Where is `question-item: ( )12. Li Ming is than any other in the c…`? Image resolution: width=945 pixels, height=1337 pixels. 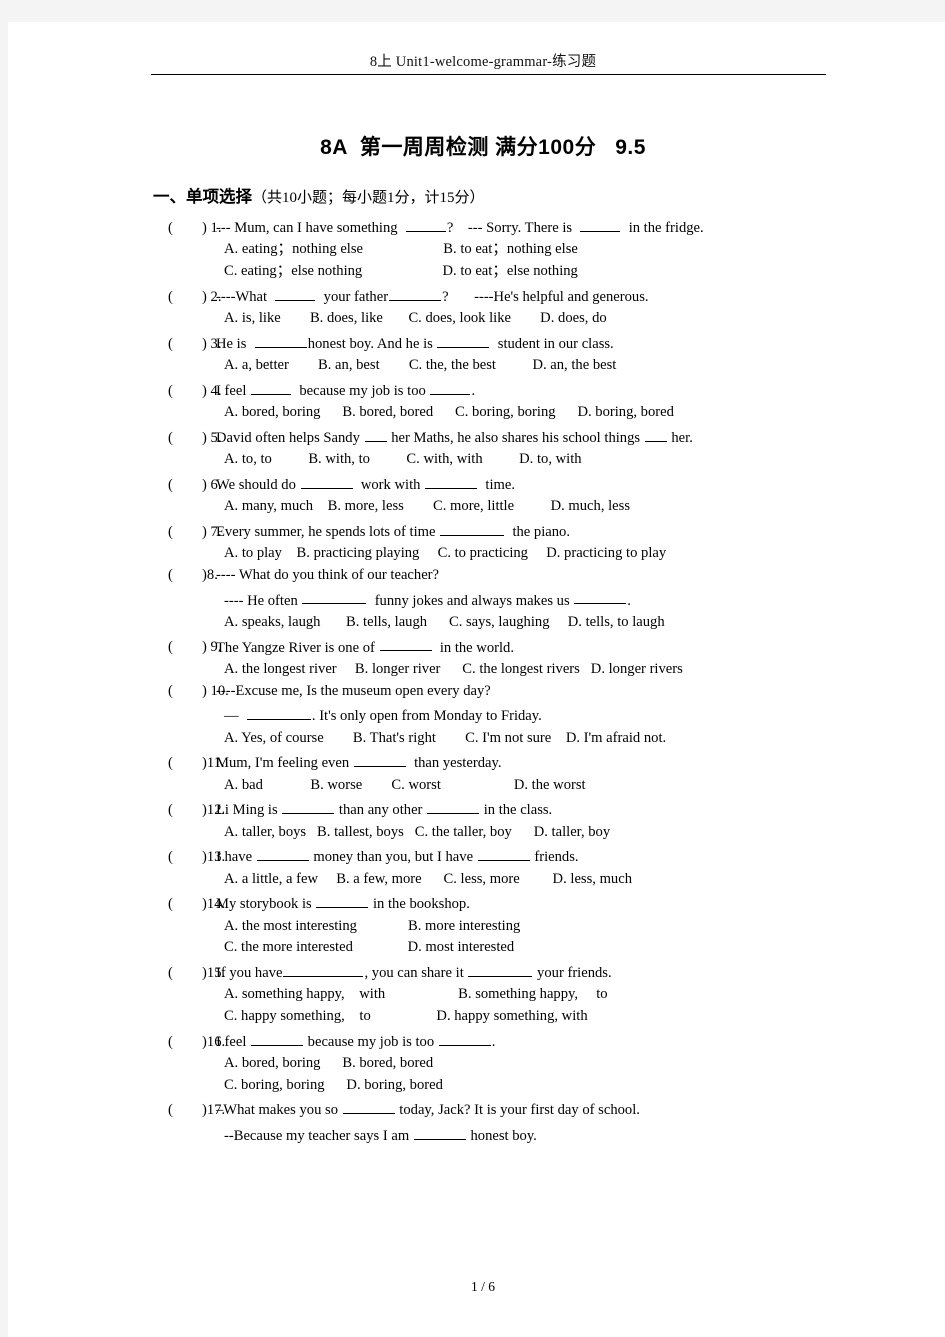
question-item: ( )12. Li Ming is than any other in the c… is located at coordinates (483, 819).